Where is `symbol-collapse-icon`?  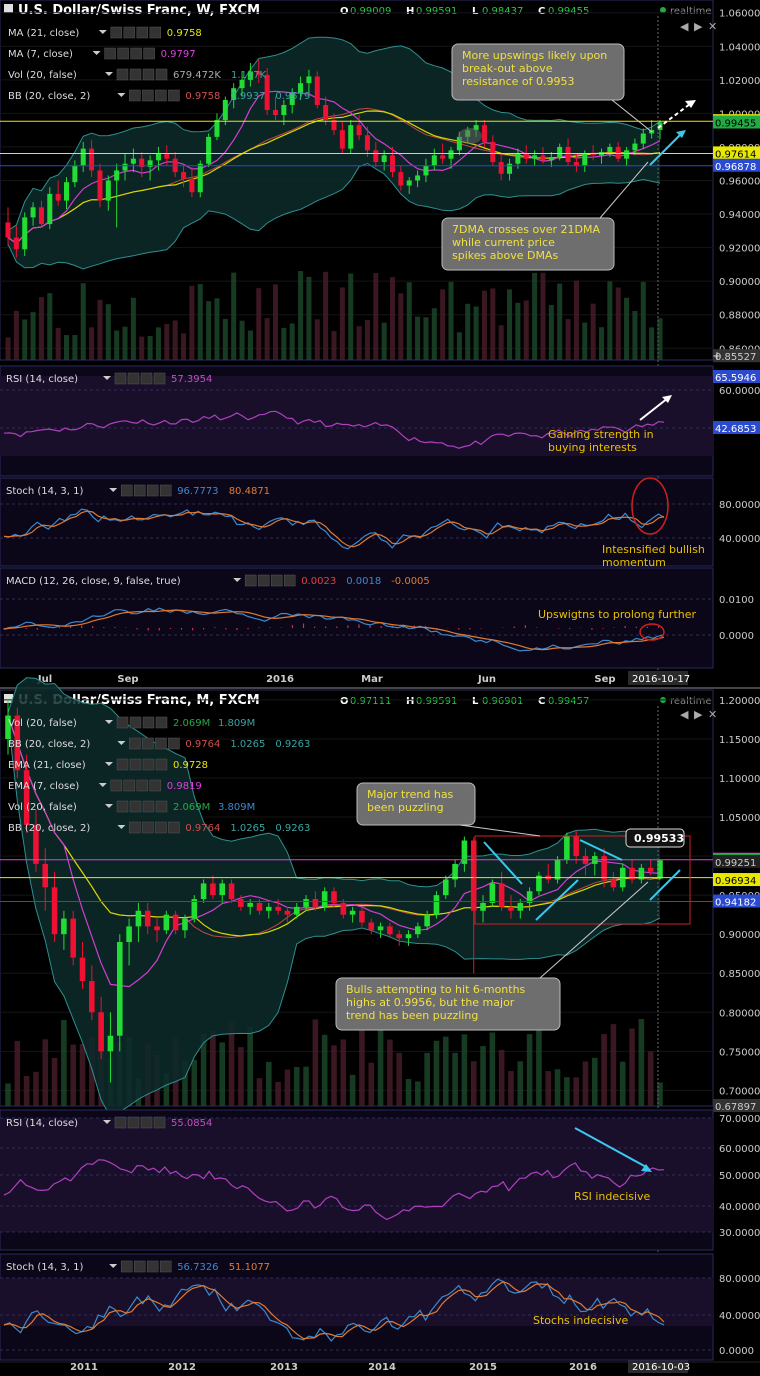
symbol-collapse-icon is located at coordinates (8, 8).